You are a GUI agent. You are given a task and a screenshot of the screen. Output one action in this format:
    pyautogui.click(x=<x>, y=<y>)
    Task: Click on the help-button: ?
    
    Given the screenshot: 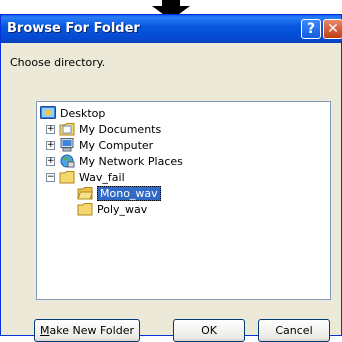 What is the action you would take?
    pyautogui.click(x=311, y=29)
    